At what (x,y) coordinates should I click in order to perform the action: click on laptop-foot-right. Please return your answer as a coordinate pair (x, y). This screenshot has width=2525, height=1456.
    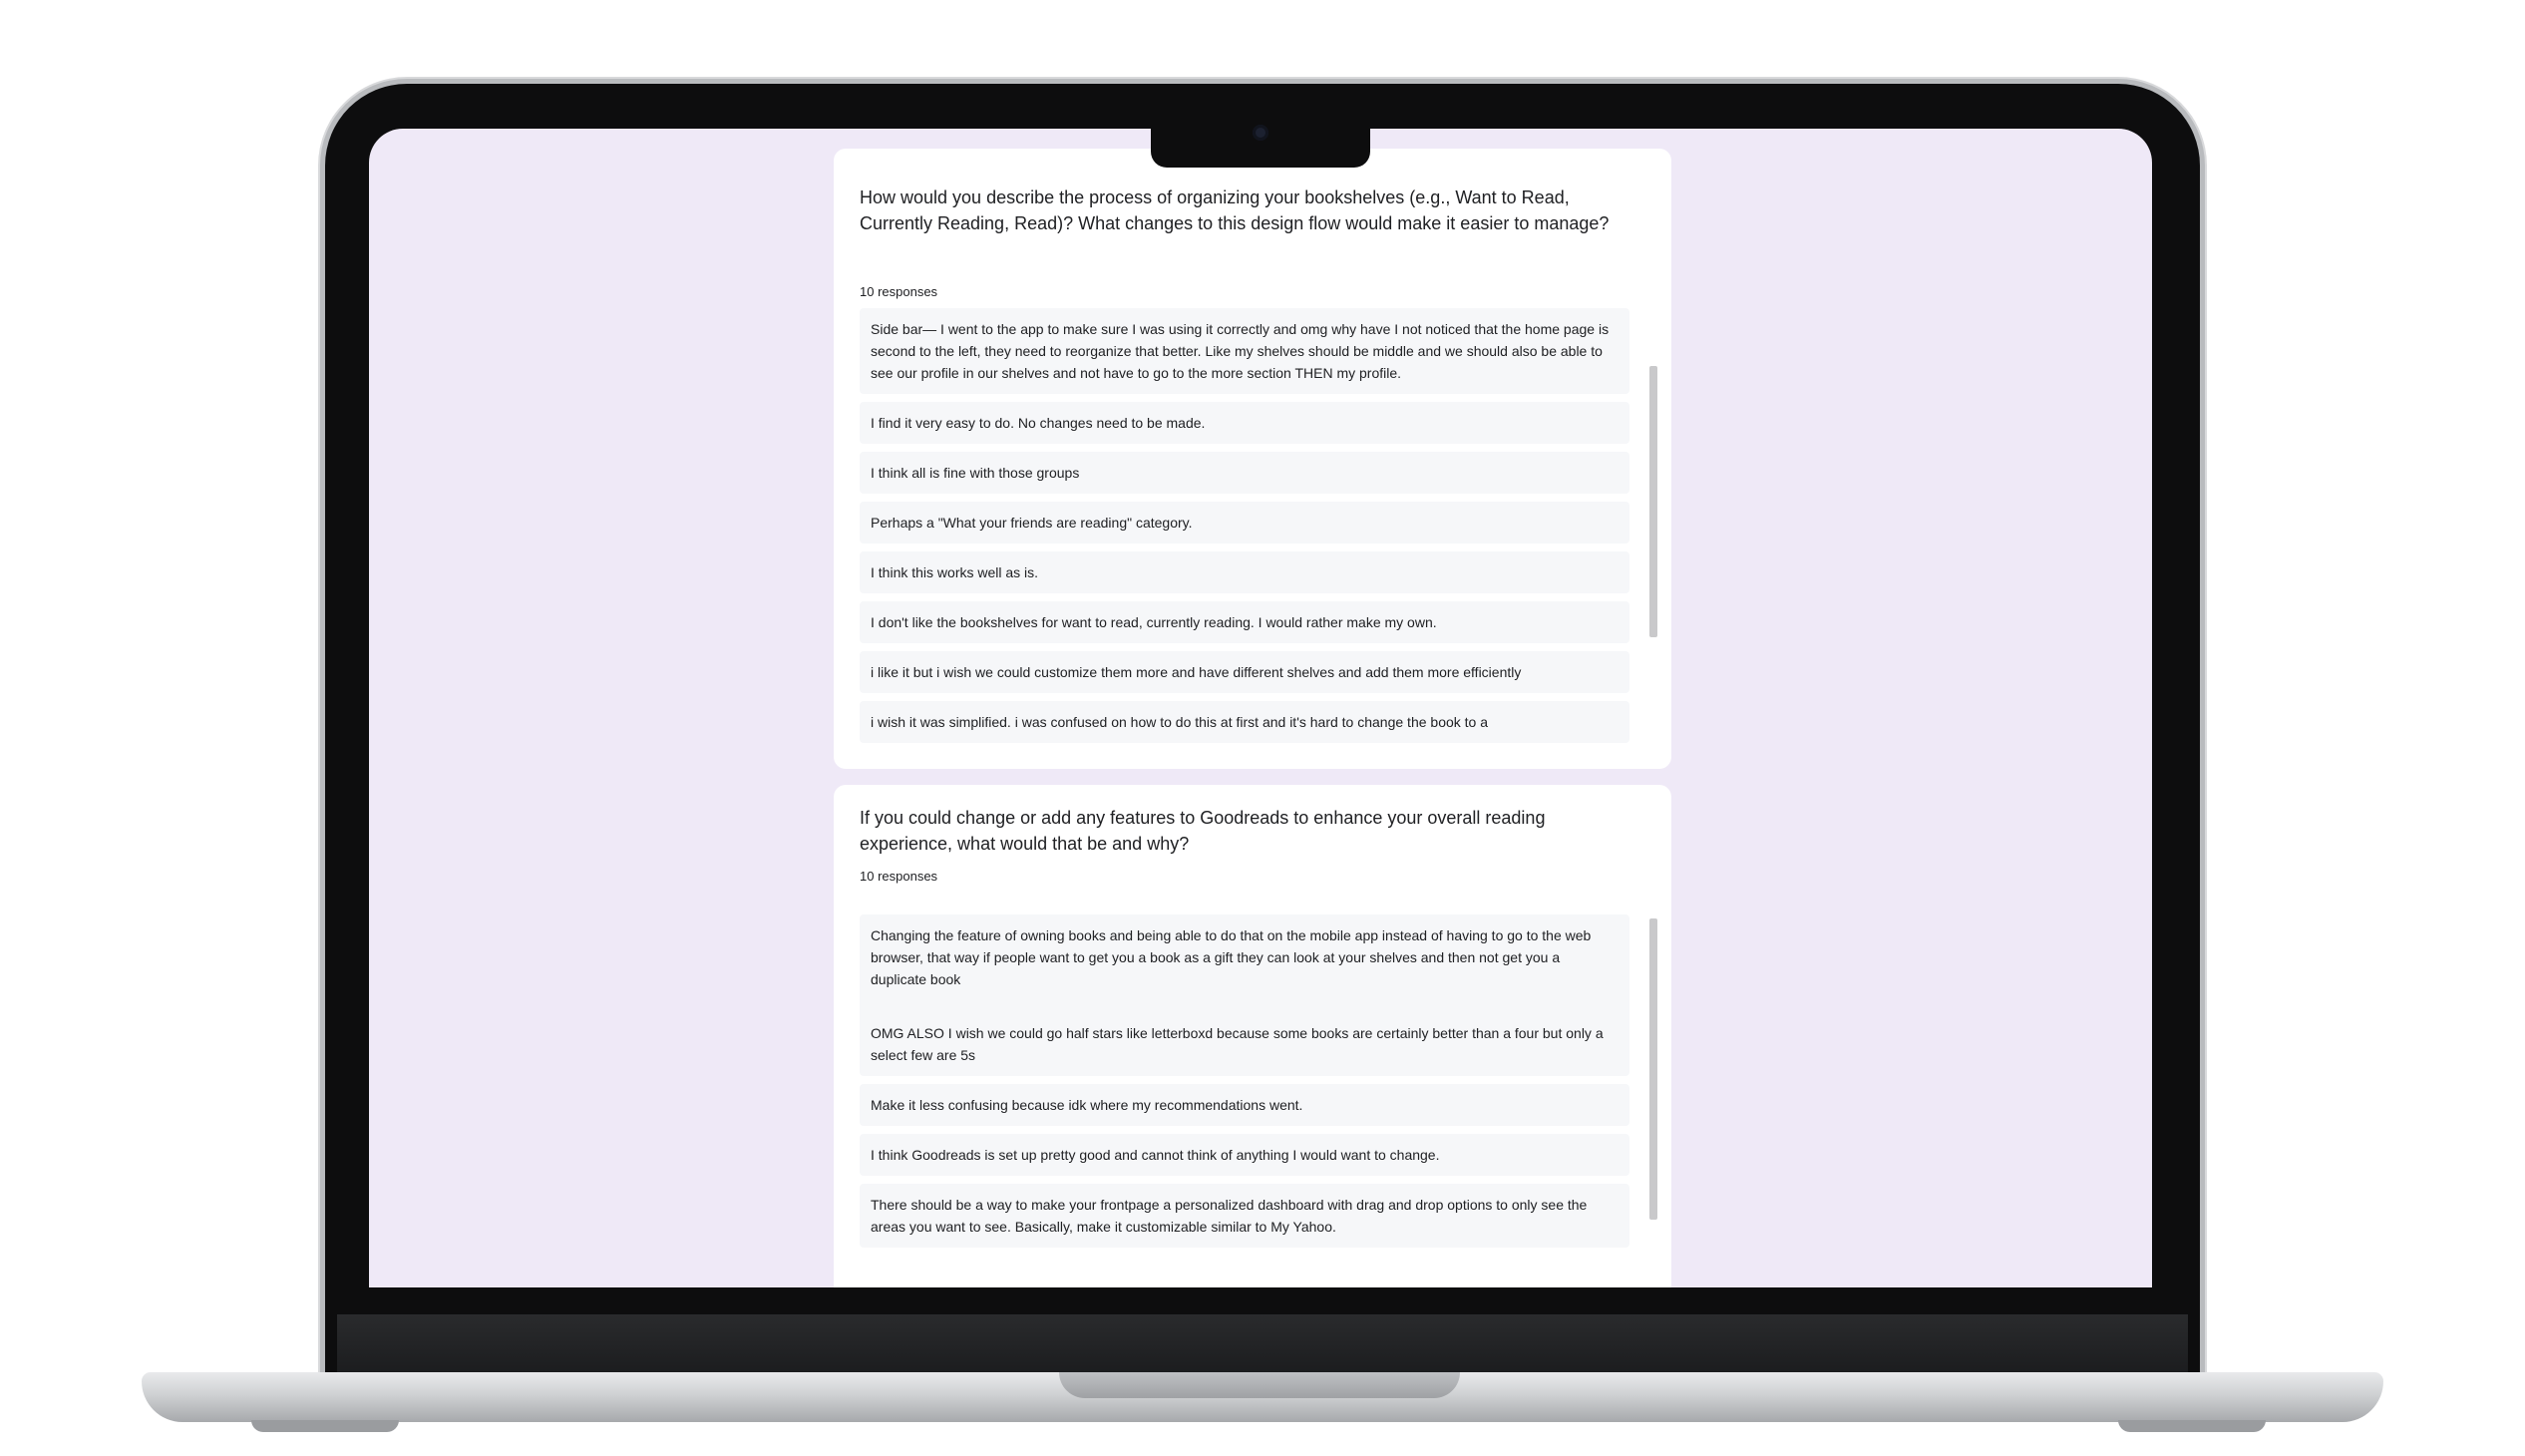
    Looking at the image, I should click on (2192, 1426).